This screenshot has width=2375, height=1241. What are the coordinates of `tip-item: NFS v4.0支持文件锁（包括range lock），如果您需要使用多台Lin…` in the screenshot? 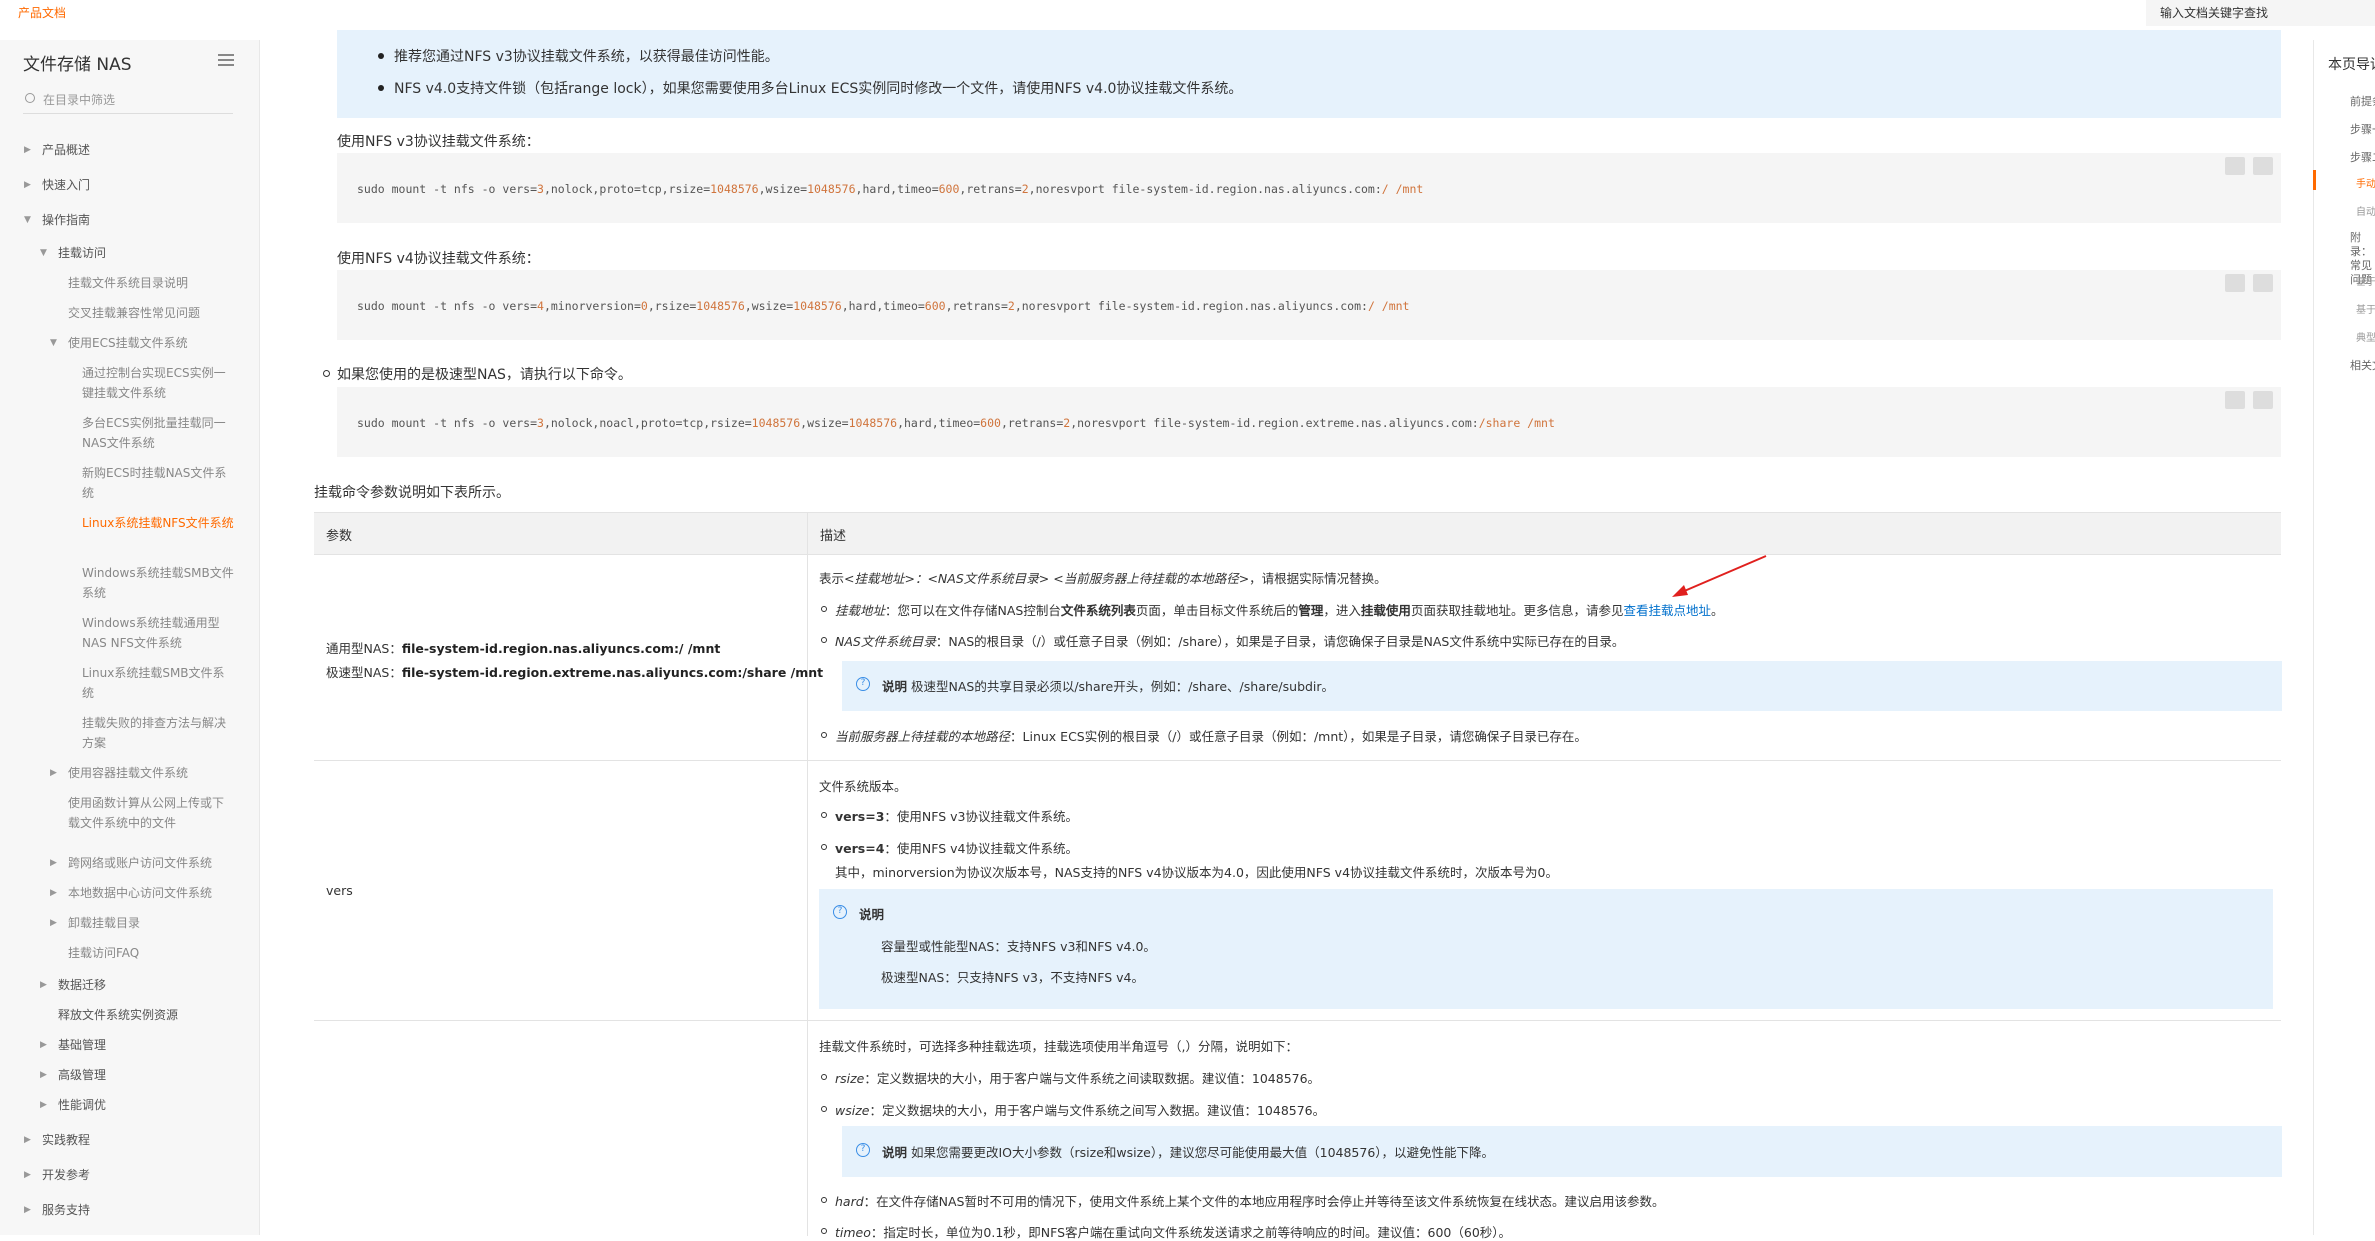 It's located at (809, 88).